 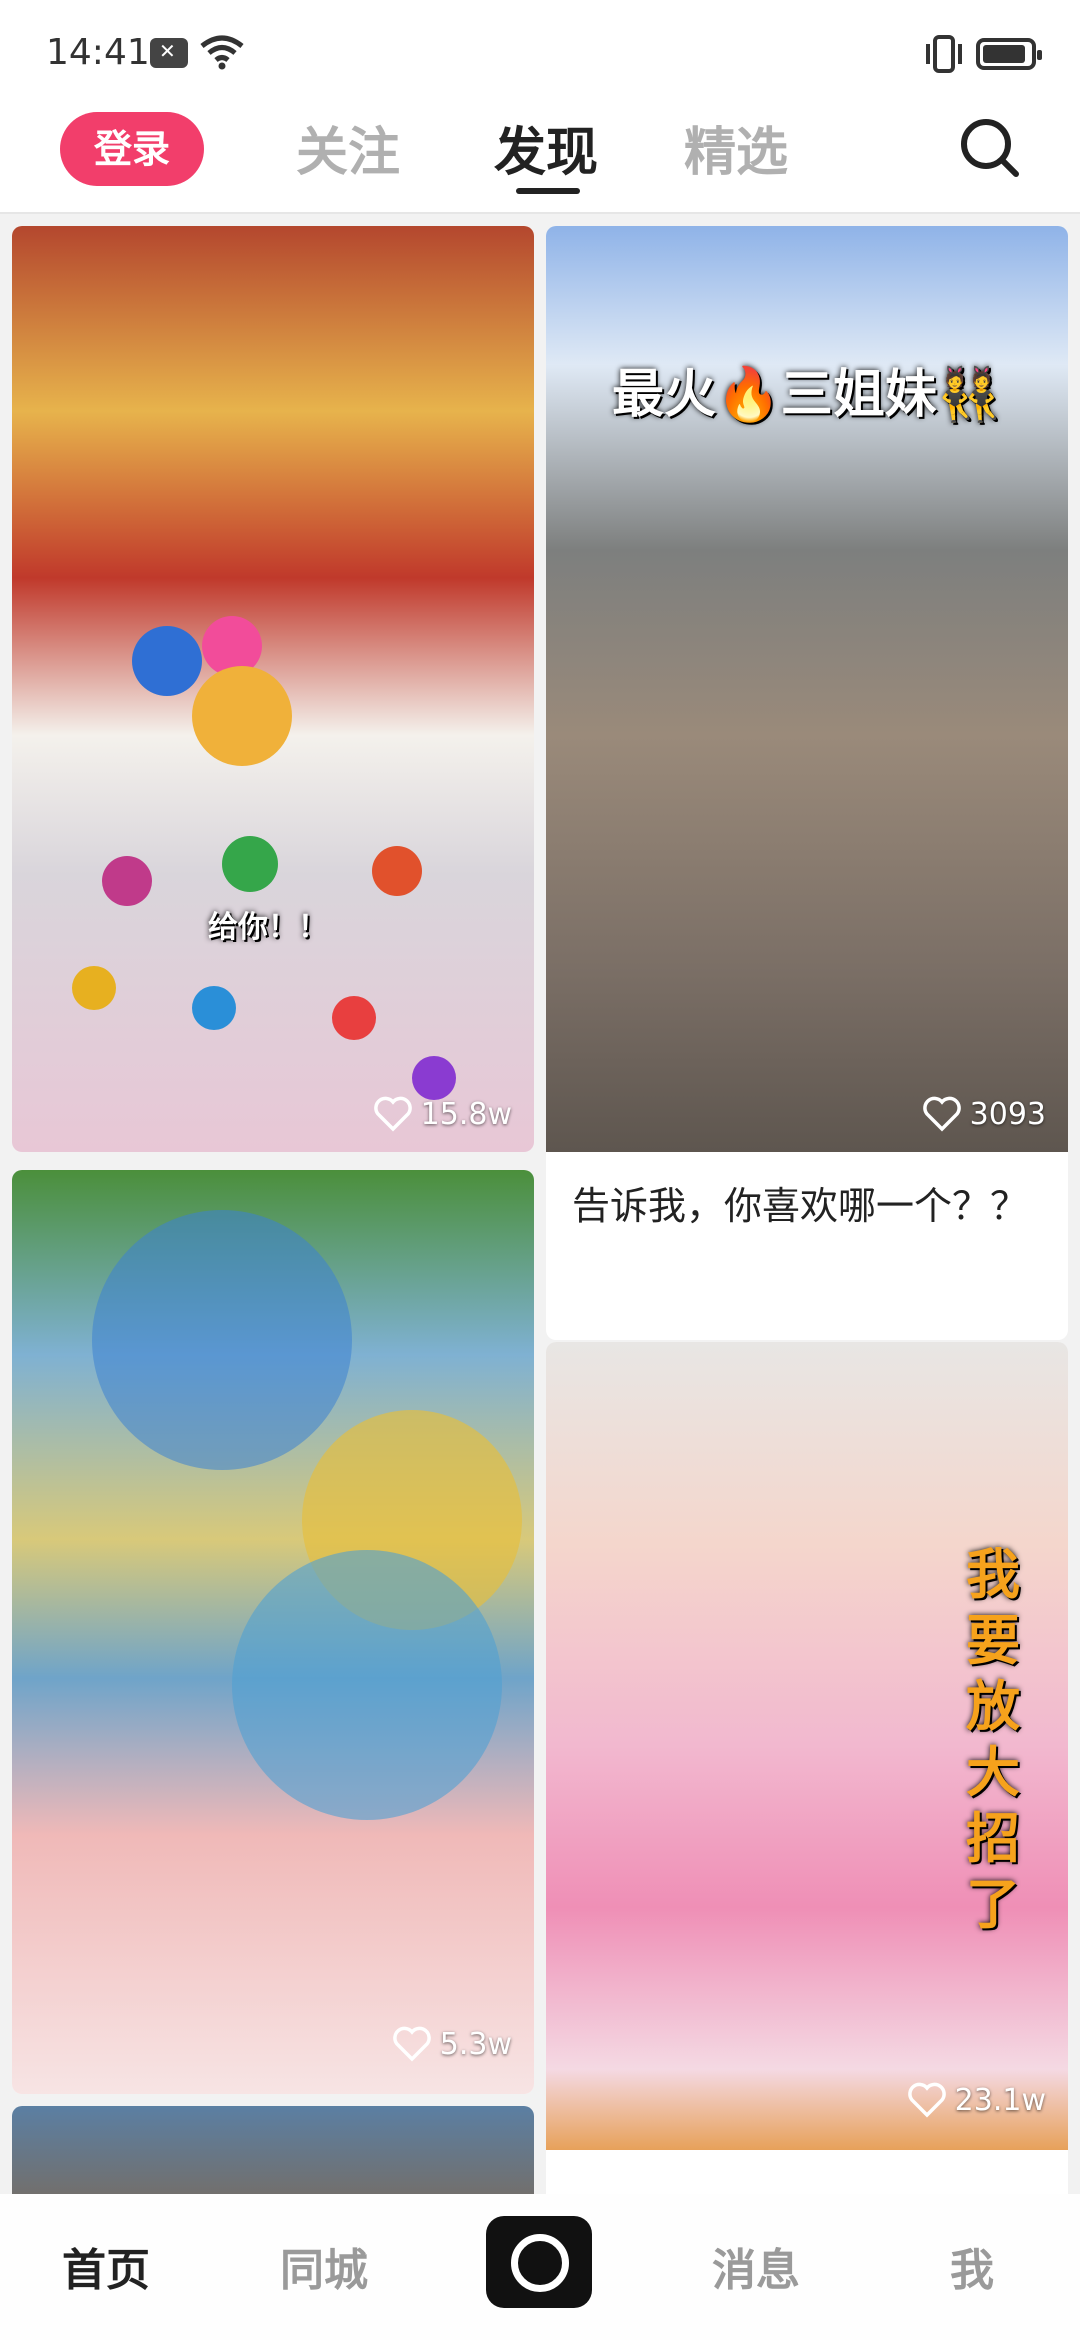 What do you see at coordinates (756, 2266) in the screenshot?
I see `tab-messages: 消息` at bounding box center [756, 2266].